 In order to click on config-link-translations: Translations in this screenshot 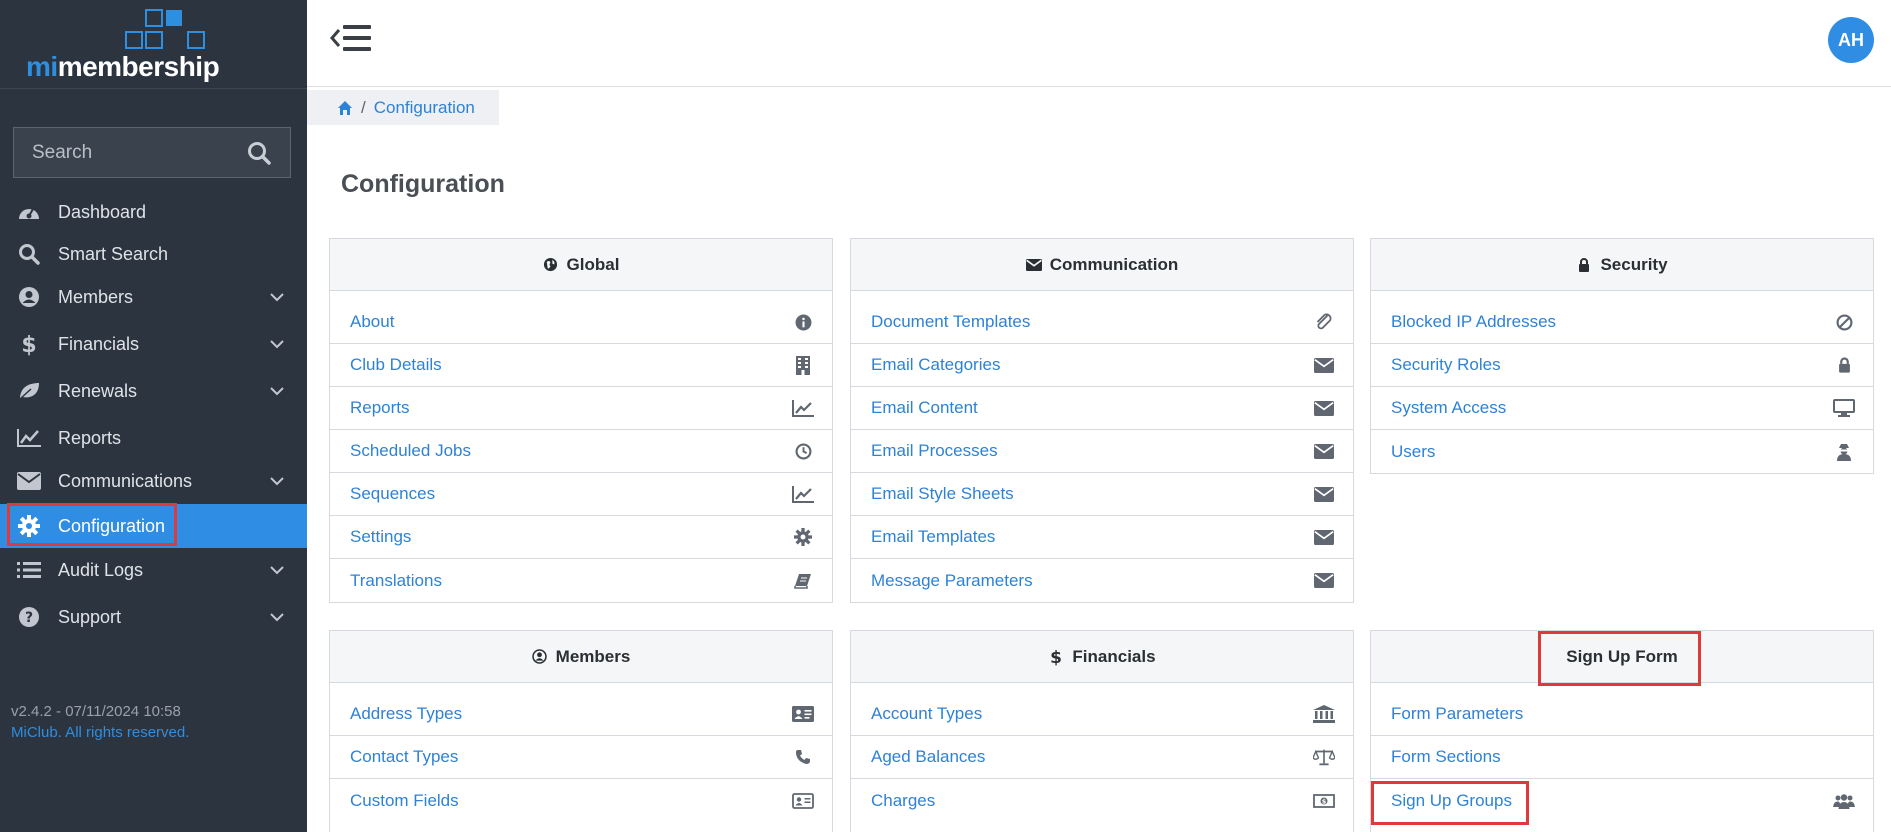, I will do `click(581, 580)`.